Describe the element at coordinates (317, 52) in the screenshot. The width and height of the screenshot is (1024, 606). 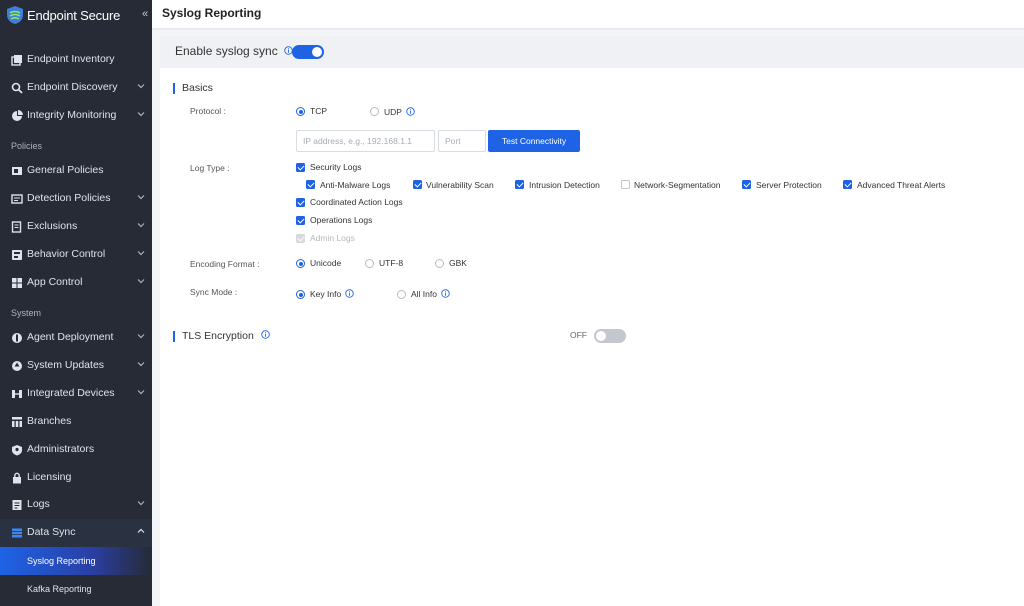
I see `toggle-knob` at that location.